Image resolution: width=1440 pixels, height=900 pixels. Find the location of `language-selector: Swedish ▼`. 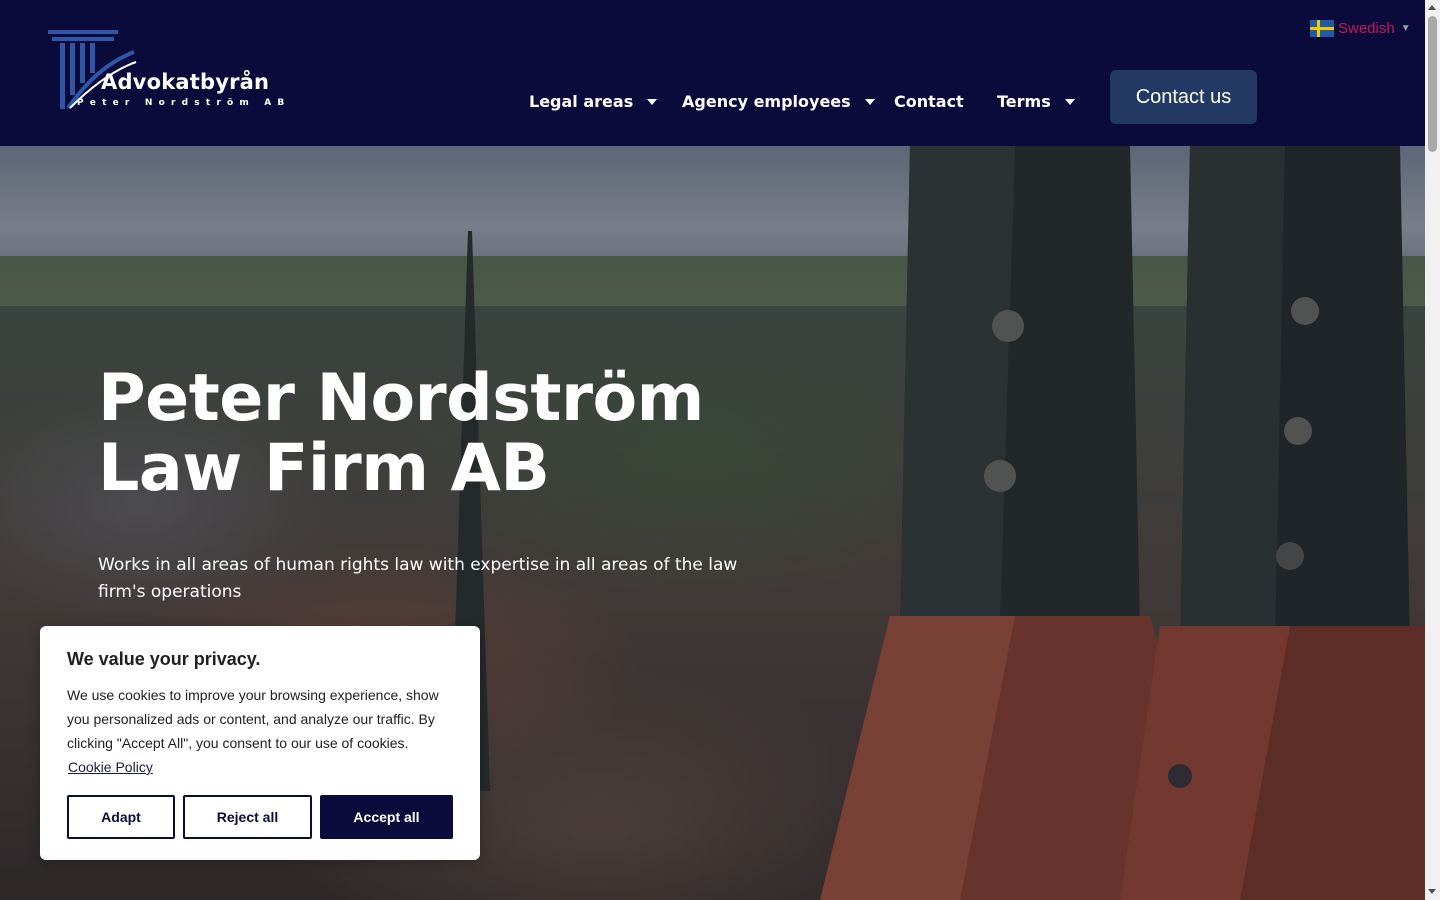

language-selector: Swedish ▼ is located at coordinates (1360, 28).